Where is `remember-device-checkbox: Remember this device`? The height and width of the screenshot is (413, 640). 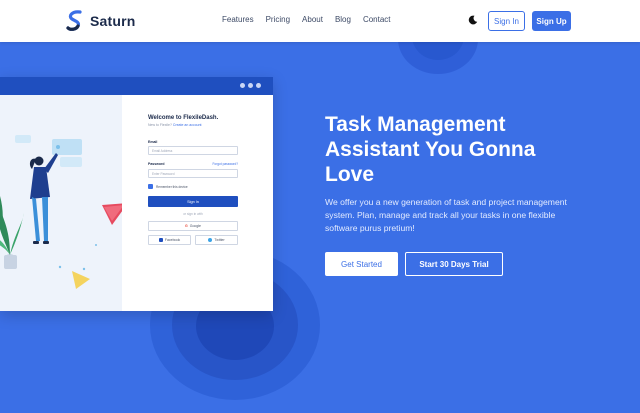 remember-device-checkbox: Remember this device is located at coordinates (168, 186).